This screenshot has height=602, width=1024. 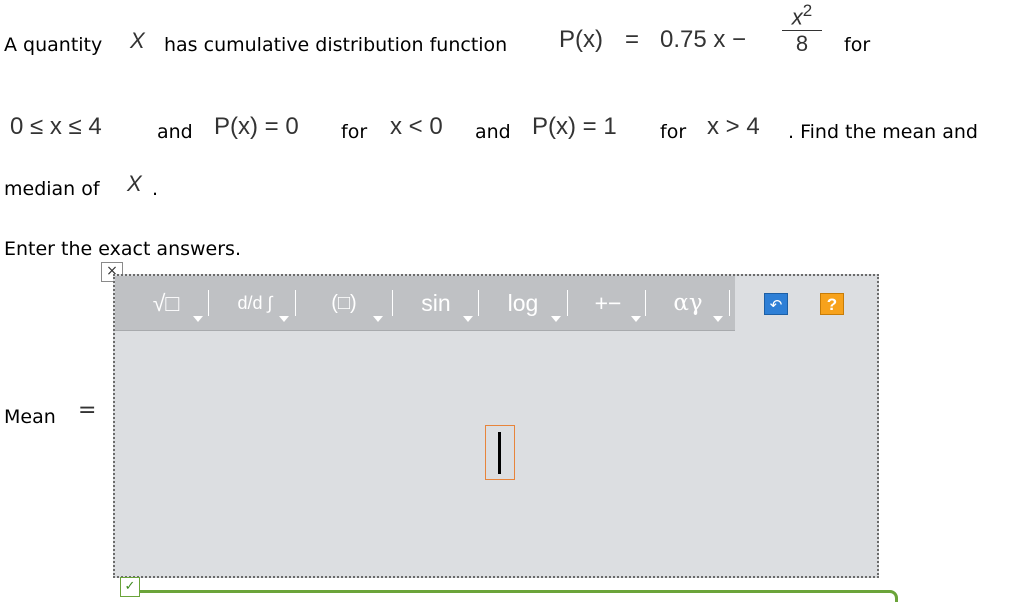 I want to click on fraction-numerator: x, so click(x=797, y=17).